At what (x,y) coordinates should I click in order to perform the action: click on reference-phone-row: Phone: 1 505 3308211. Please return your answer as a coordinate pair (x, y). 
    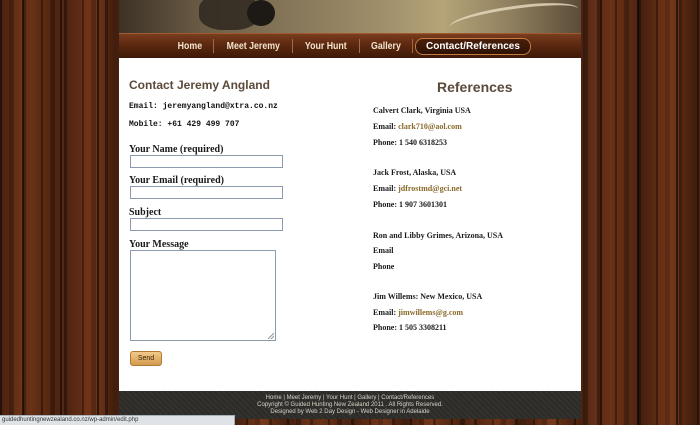
    Looking at the image, I should click on (410, 327).